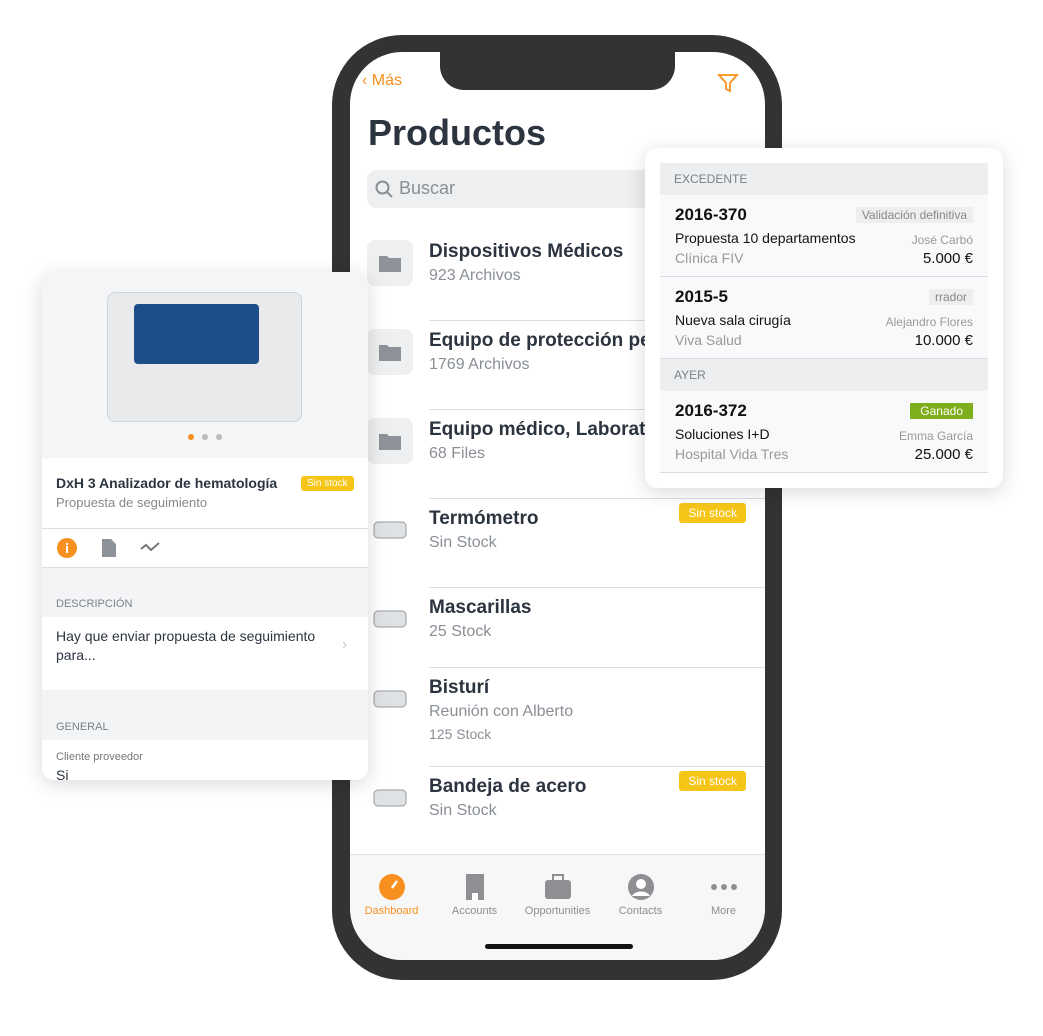 Image resolution: width=1043 pixels, height=1036 pixels. I want to click on scalpel-image, so click(390, 699).